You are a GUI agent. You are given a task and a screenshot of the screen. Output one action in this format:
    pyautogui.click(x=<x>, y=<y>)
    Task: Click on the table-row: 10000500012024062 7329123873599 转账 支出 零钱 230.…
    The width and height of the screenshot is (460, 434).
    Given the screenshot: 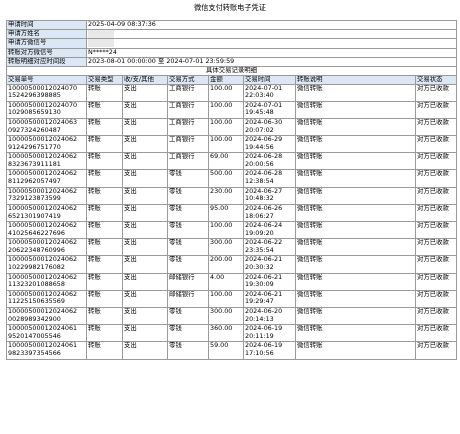 What is the action you would take?
    pyautogui.click(x=231, y=195)
    